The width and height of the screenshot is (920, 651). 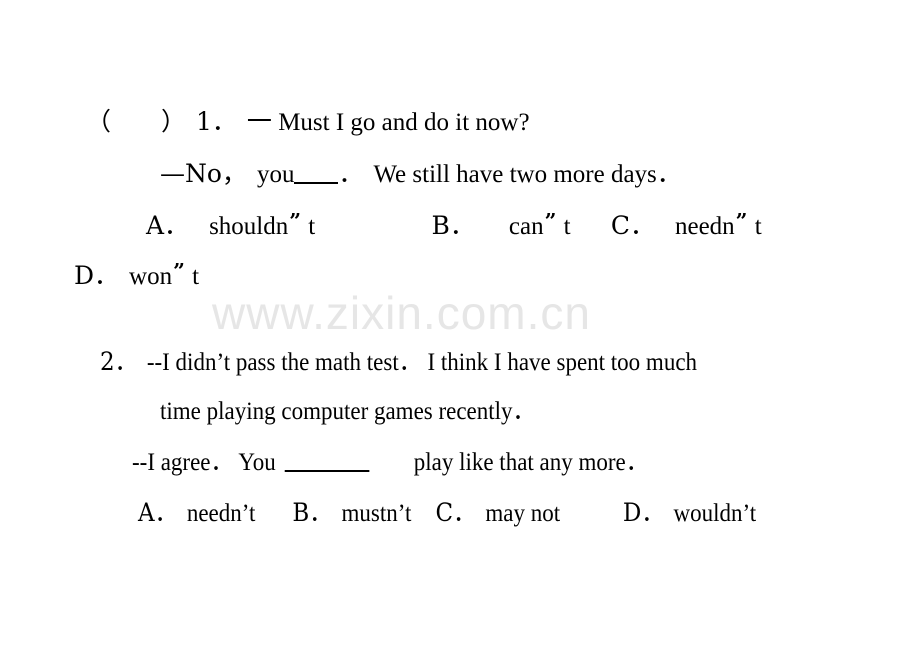 What do you see at coordinates (295, 221) in the screenshot?
I see `option-a-quote-glyph: ”` at bounding box center [295, 221].